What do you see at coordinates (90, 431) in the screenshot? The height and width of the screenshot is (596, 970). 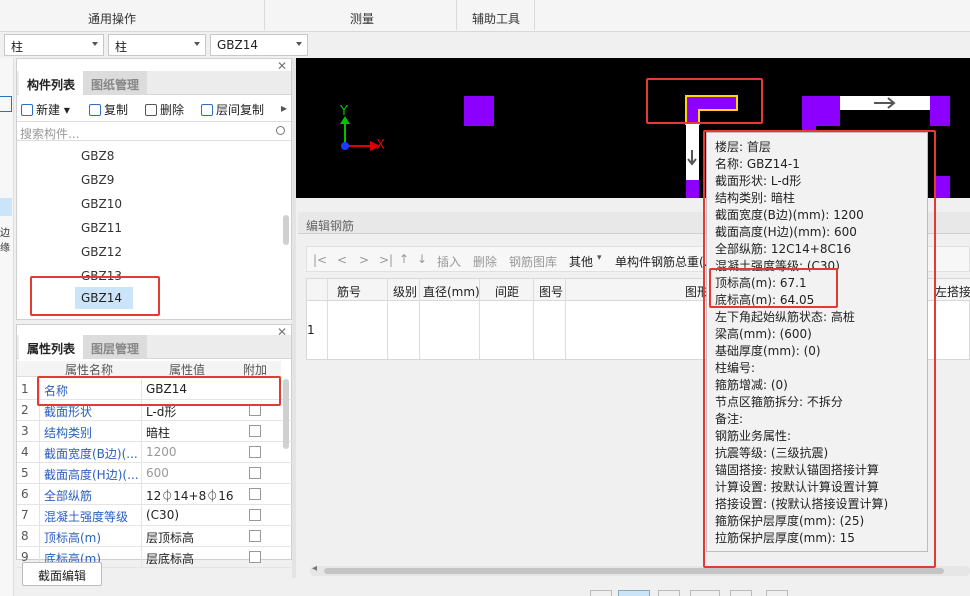 I see `property-name: 结构类别` at bounding box center [90, 431].